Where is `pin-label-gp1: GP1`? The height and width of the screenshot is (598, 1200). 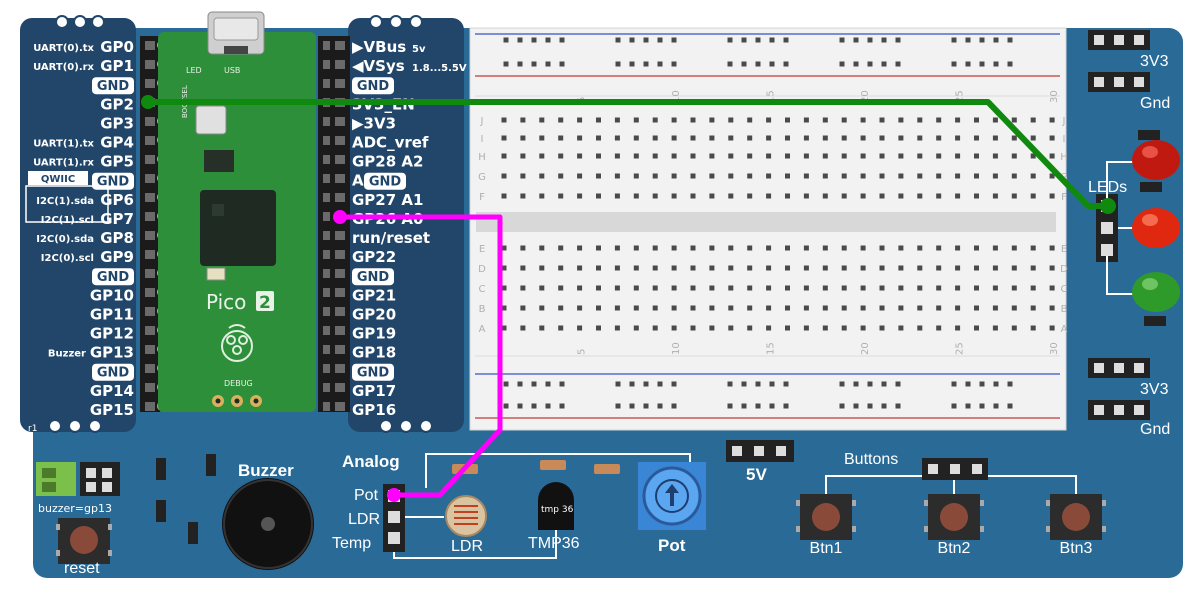
pin-label-gp1: GP1 is located at coordinates (117, 66).